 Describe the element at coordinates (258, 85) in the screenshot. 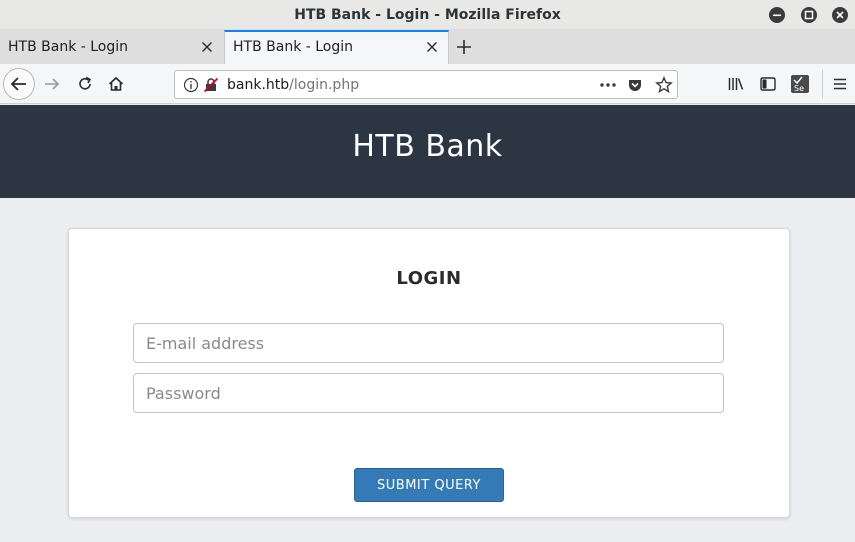

I see `url-host: bank.htb` at that location.